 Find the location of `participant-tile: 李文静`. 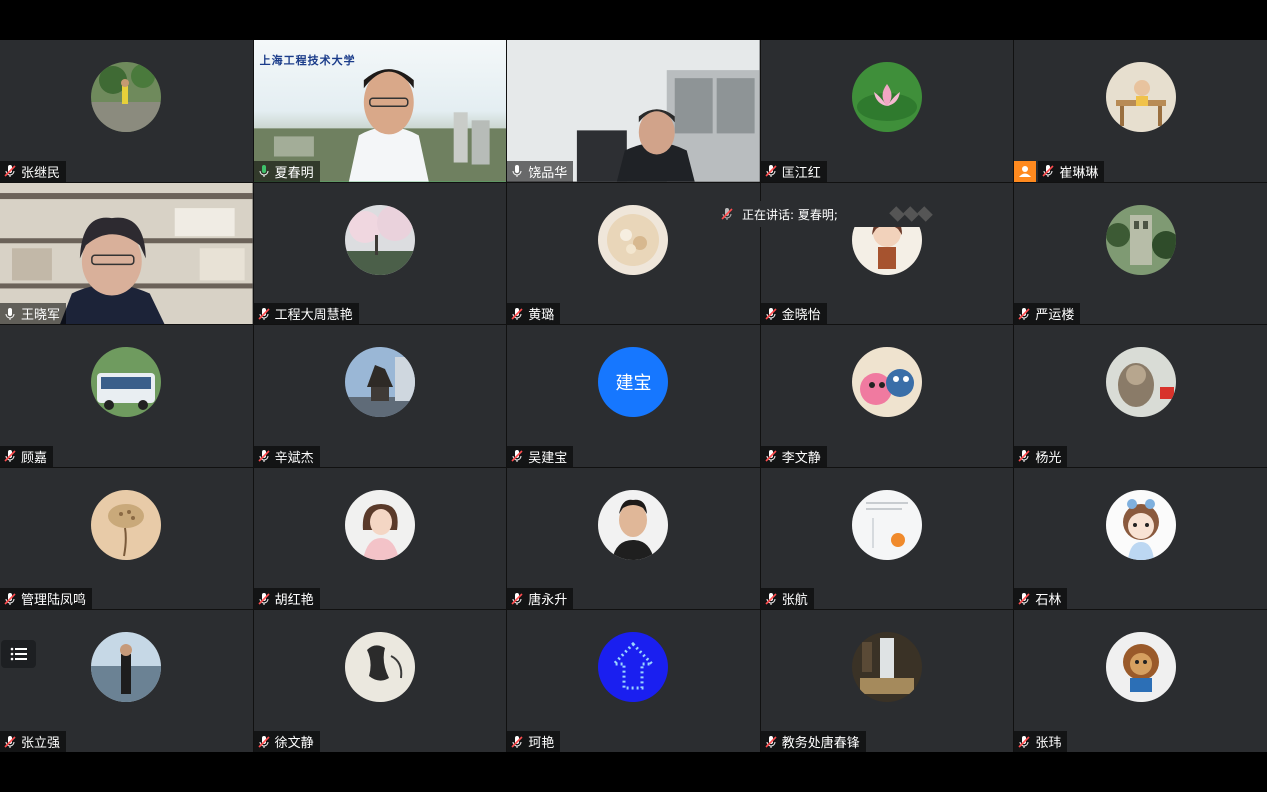

participant-tile: 李文静 is located at coordinates (887, 396).